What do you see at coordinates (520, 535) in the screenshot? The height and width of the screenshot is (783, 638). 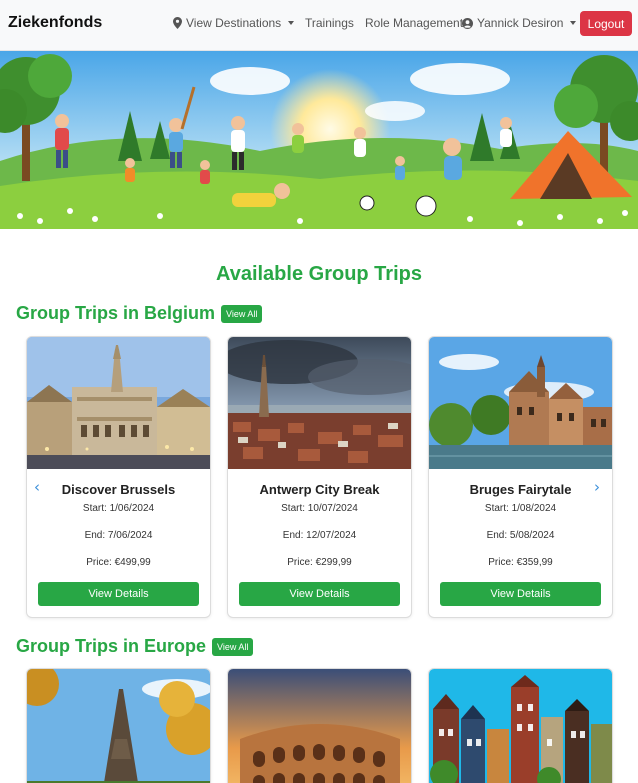 I see `trip-end-date: End: 5/08/2024` at bounding box center [520, 535].